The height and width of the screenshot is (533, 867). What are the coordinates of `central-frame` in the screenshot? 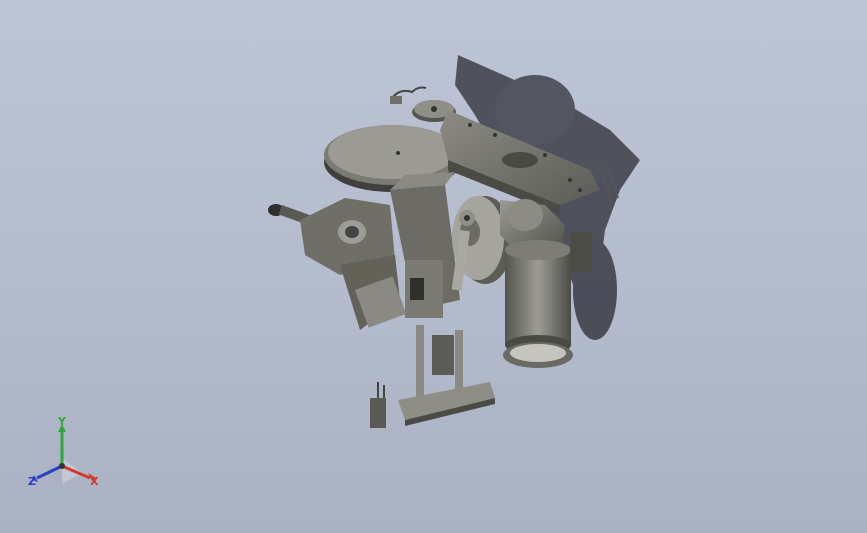 It's located at (425, 245).